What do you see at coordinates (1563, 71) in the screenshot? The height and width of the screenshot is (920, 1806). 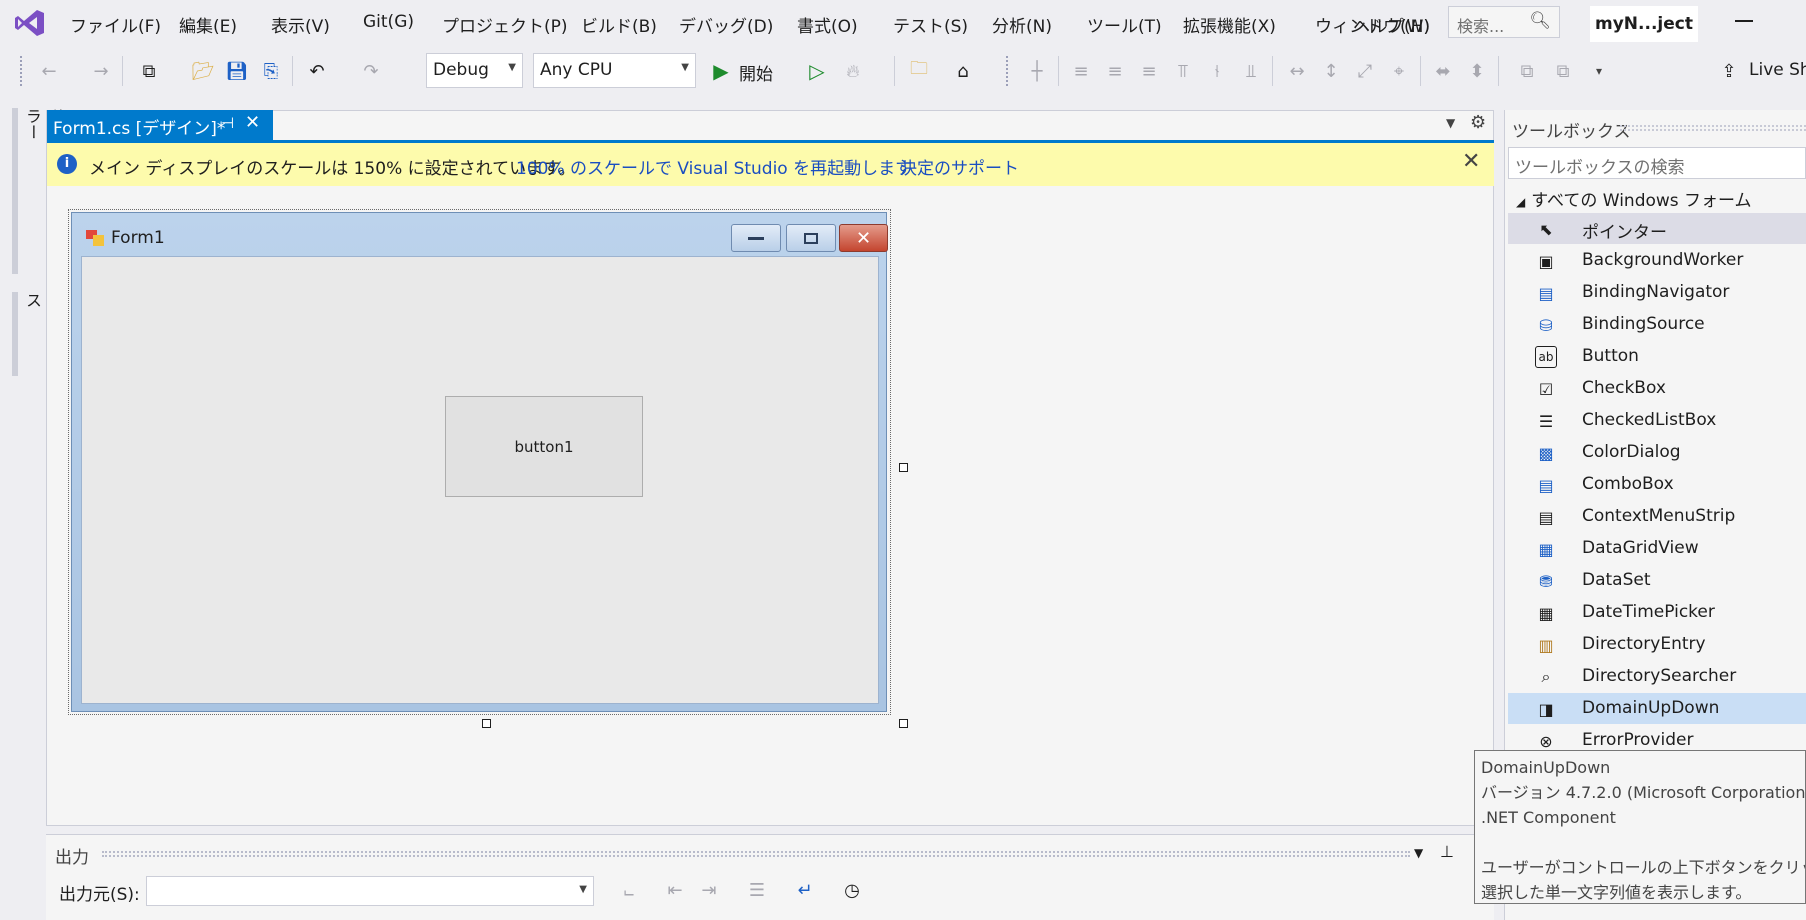 I see `send-to-back-icon: ⧉` at bounding box center [1563, 71].